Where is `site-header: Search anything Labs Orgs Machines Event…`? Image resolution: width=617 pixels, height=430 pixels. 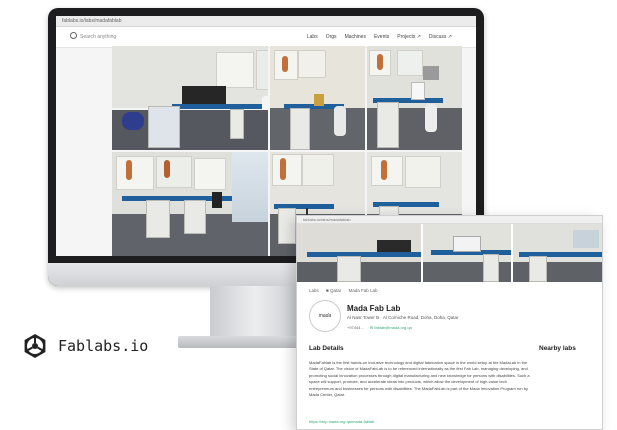 site-header: Search anything Labs Orgs Machines Event… is located at coordinates (266, 37).